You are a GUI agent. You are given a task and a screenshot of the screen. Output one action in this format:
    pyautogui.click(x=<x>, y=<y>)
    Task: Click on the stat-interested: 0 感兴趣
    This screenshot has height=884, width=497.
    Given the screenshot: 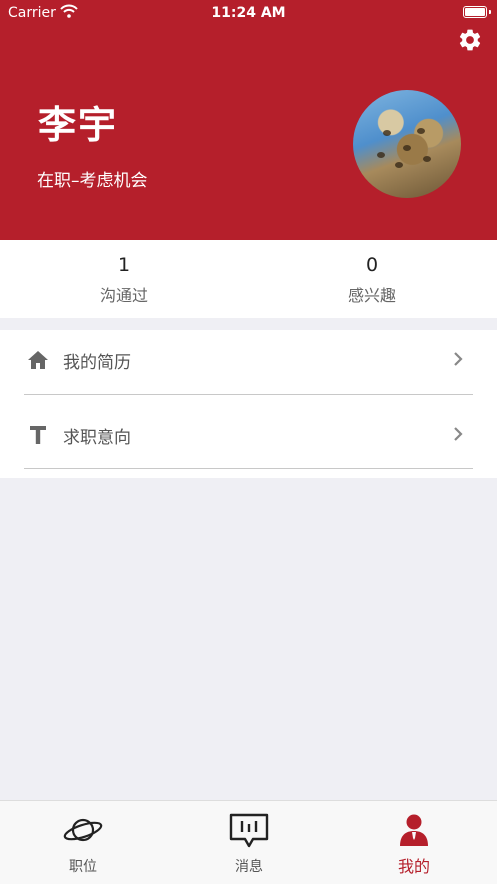 What is the action you would take?
    pyautogui.click(x=372, y=273)
    